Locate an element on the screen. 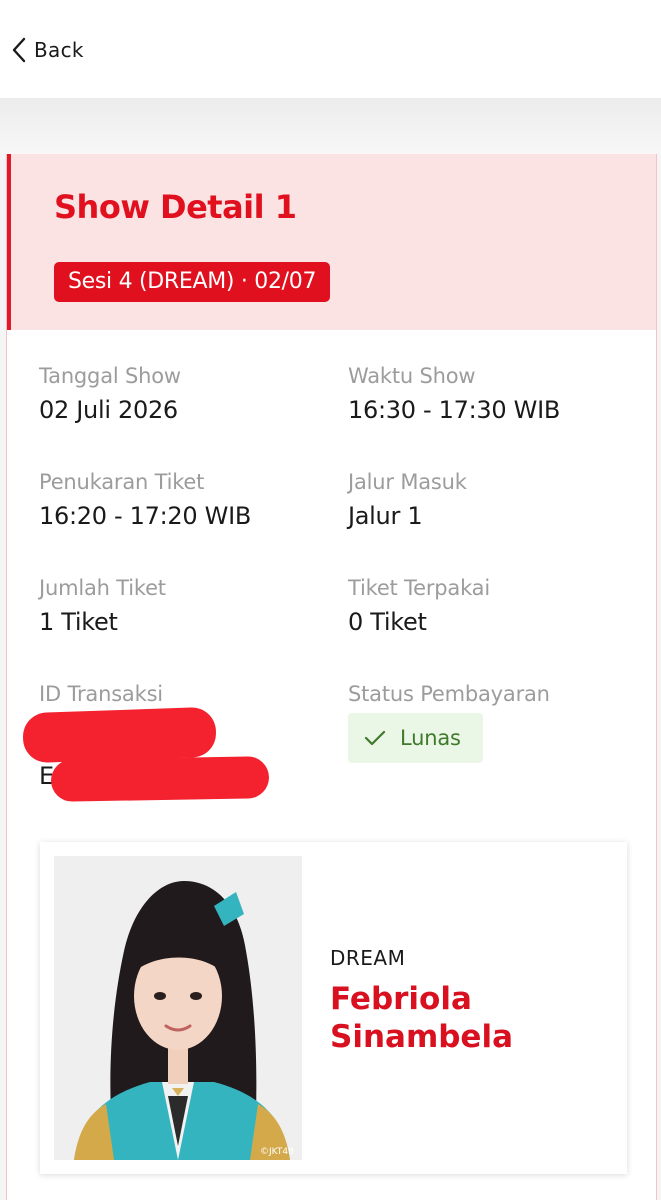 The width and height of the screenshot is (661, 1200). field-label: Status Pembayaran is located at coordinates (449, 694).